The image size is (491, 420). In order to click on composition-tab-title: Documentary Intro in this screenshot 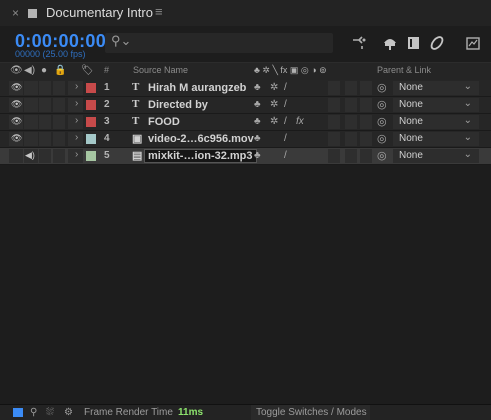, I will do `click(99, 12)`.